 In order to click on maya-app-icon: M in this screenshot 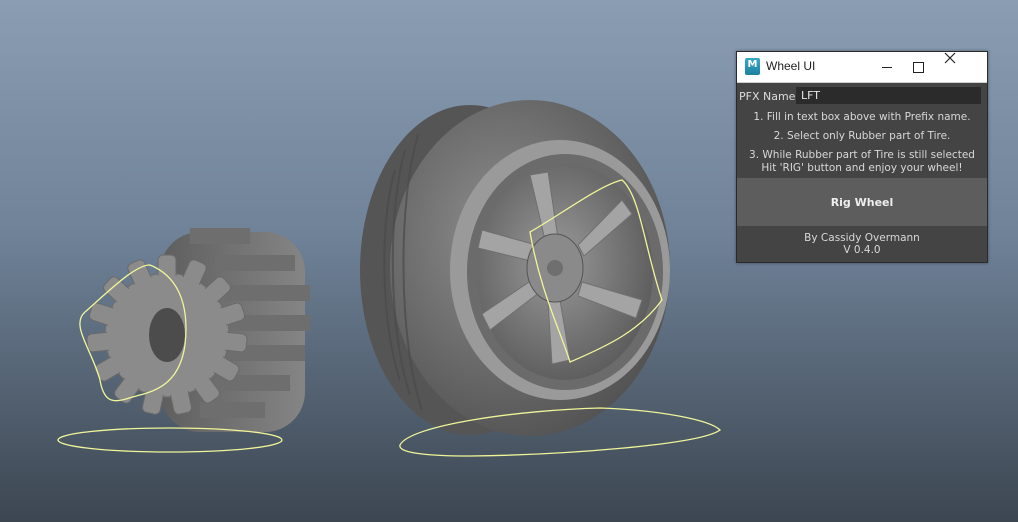, I will do `click(752, 66)`.